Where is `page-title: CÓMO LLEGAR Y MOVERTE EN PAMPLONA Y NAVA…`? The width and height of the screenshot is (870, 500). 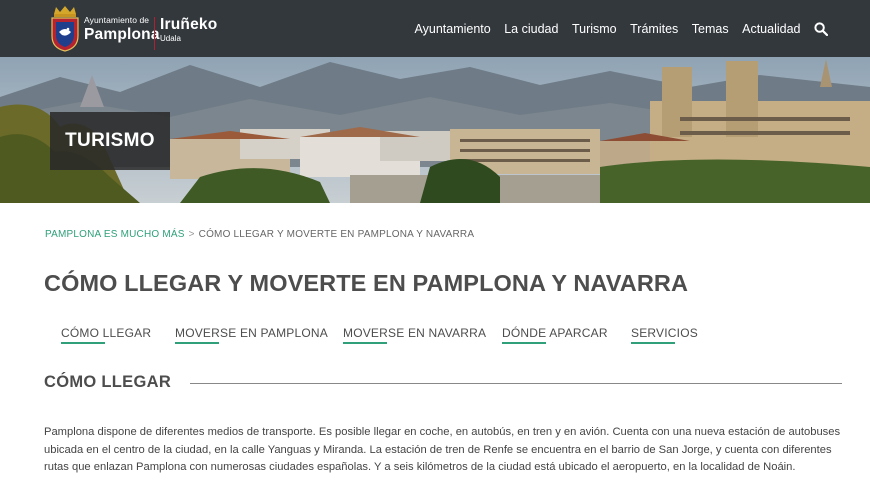 page-title: CÓMO LLEGAR Y MOVERTE EN PAMPLONA Y NAVA… is located at coordinates (366, 283).